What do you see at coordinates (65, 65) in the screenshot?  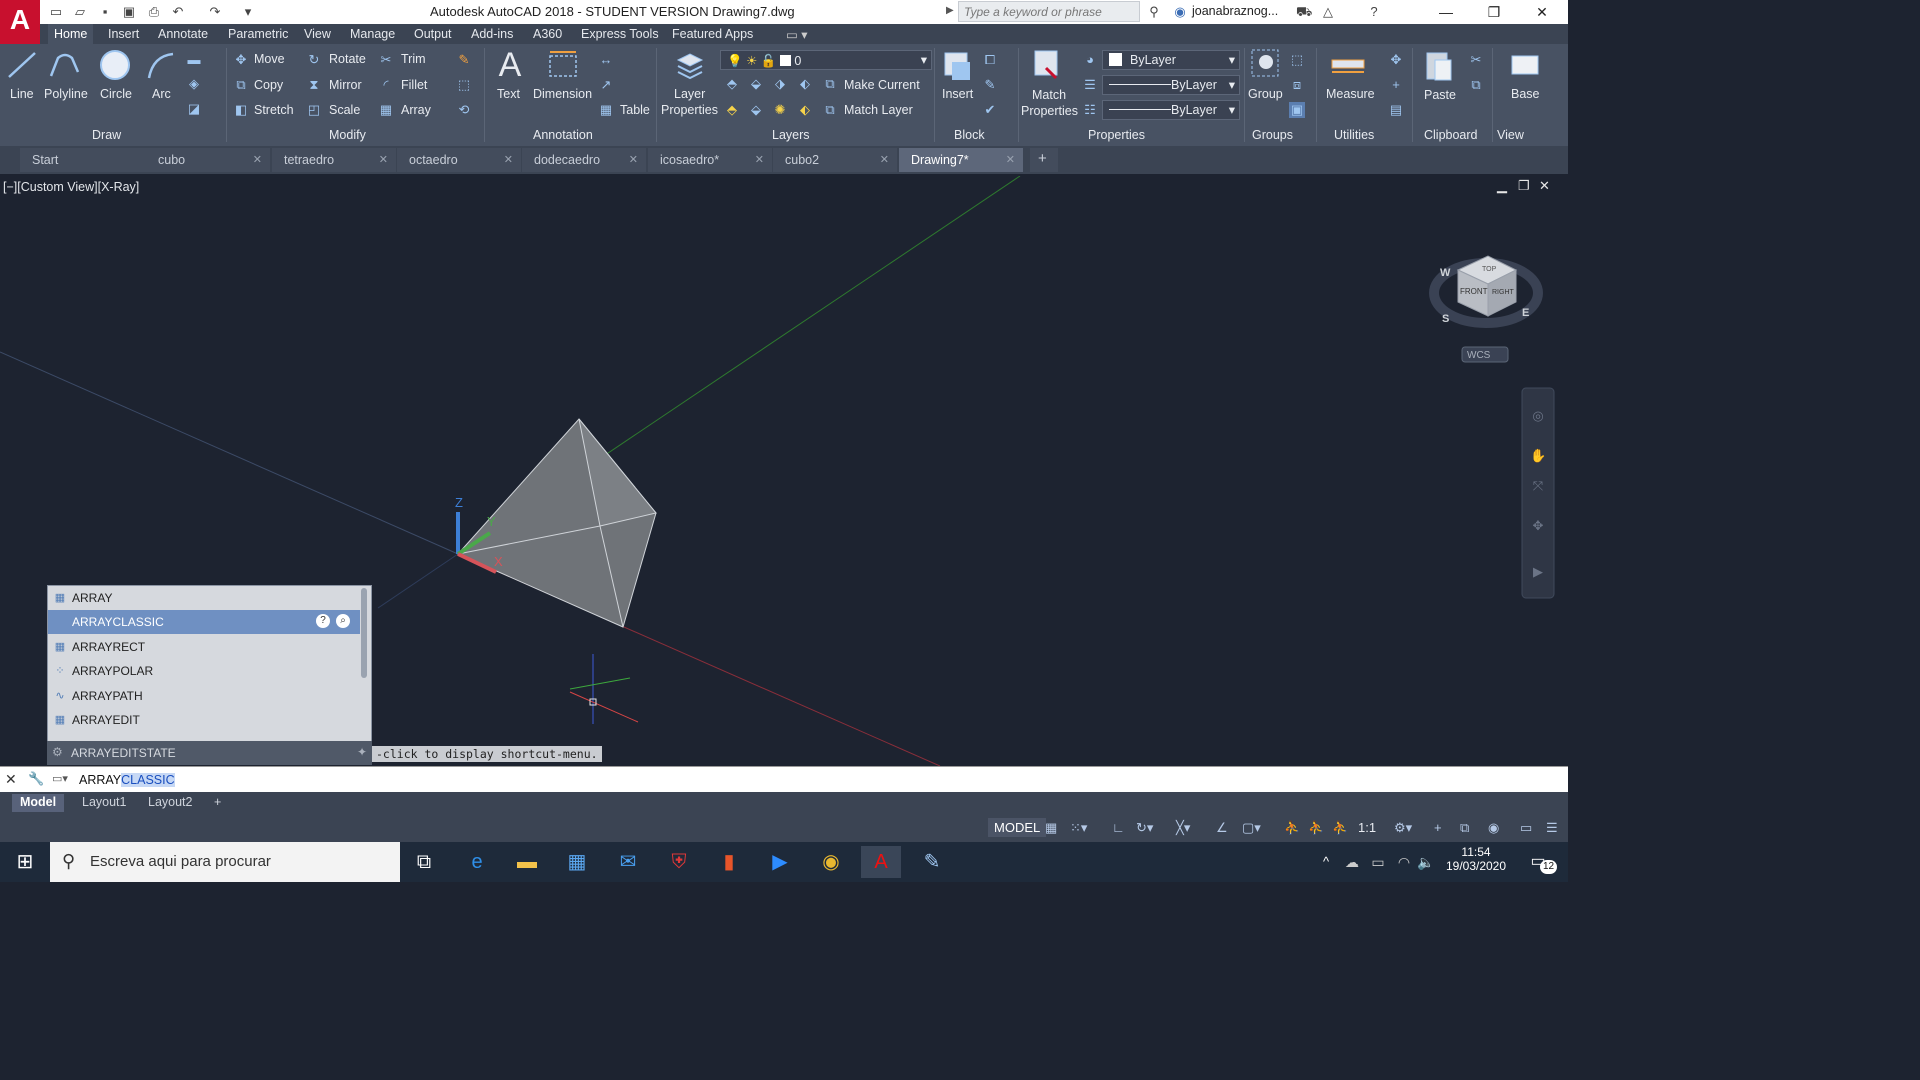 I see `polyline-icon` at bounding box center [65, 65].